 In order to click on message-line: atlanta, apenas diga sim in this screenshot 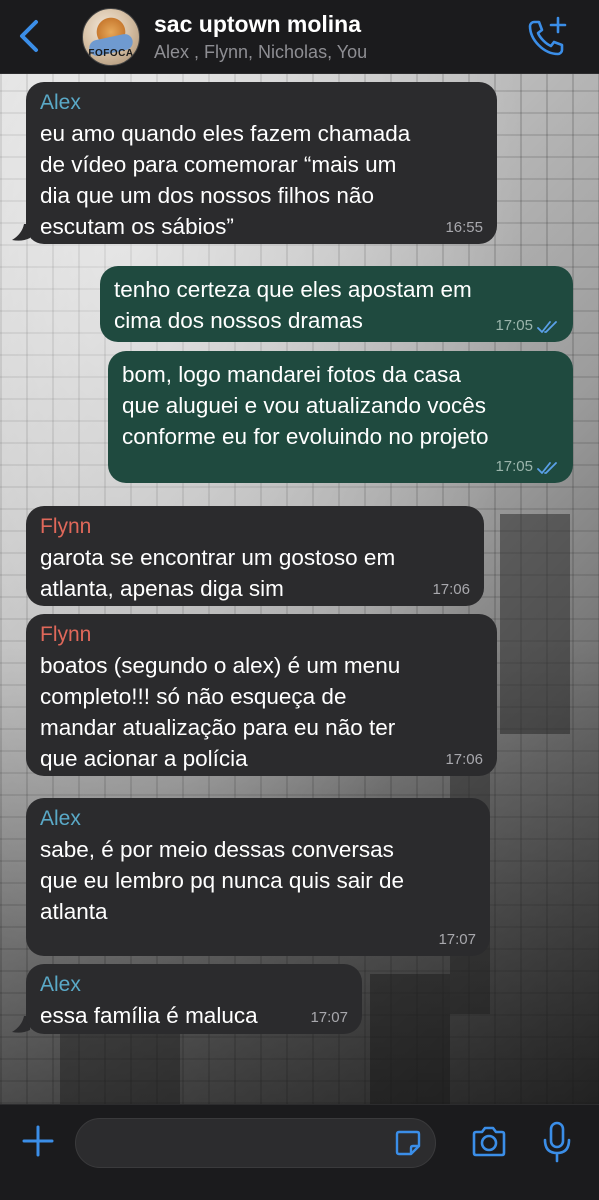, I will do `click(162, 588)`.